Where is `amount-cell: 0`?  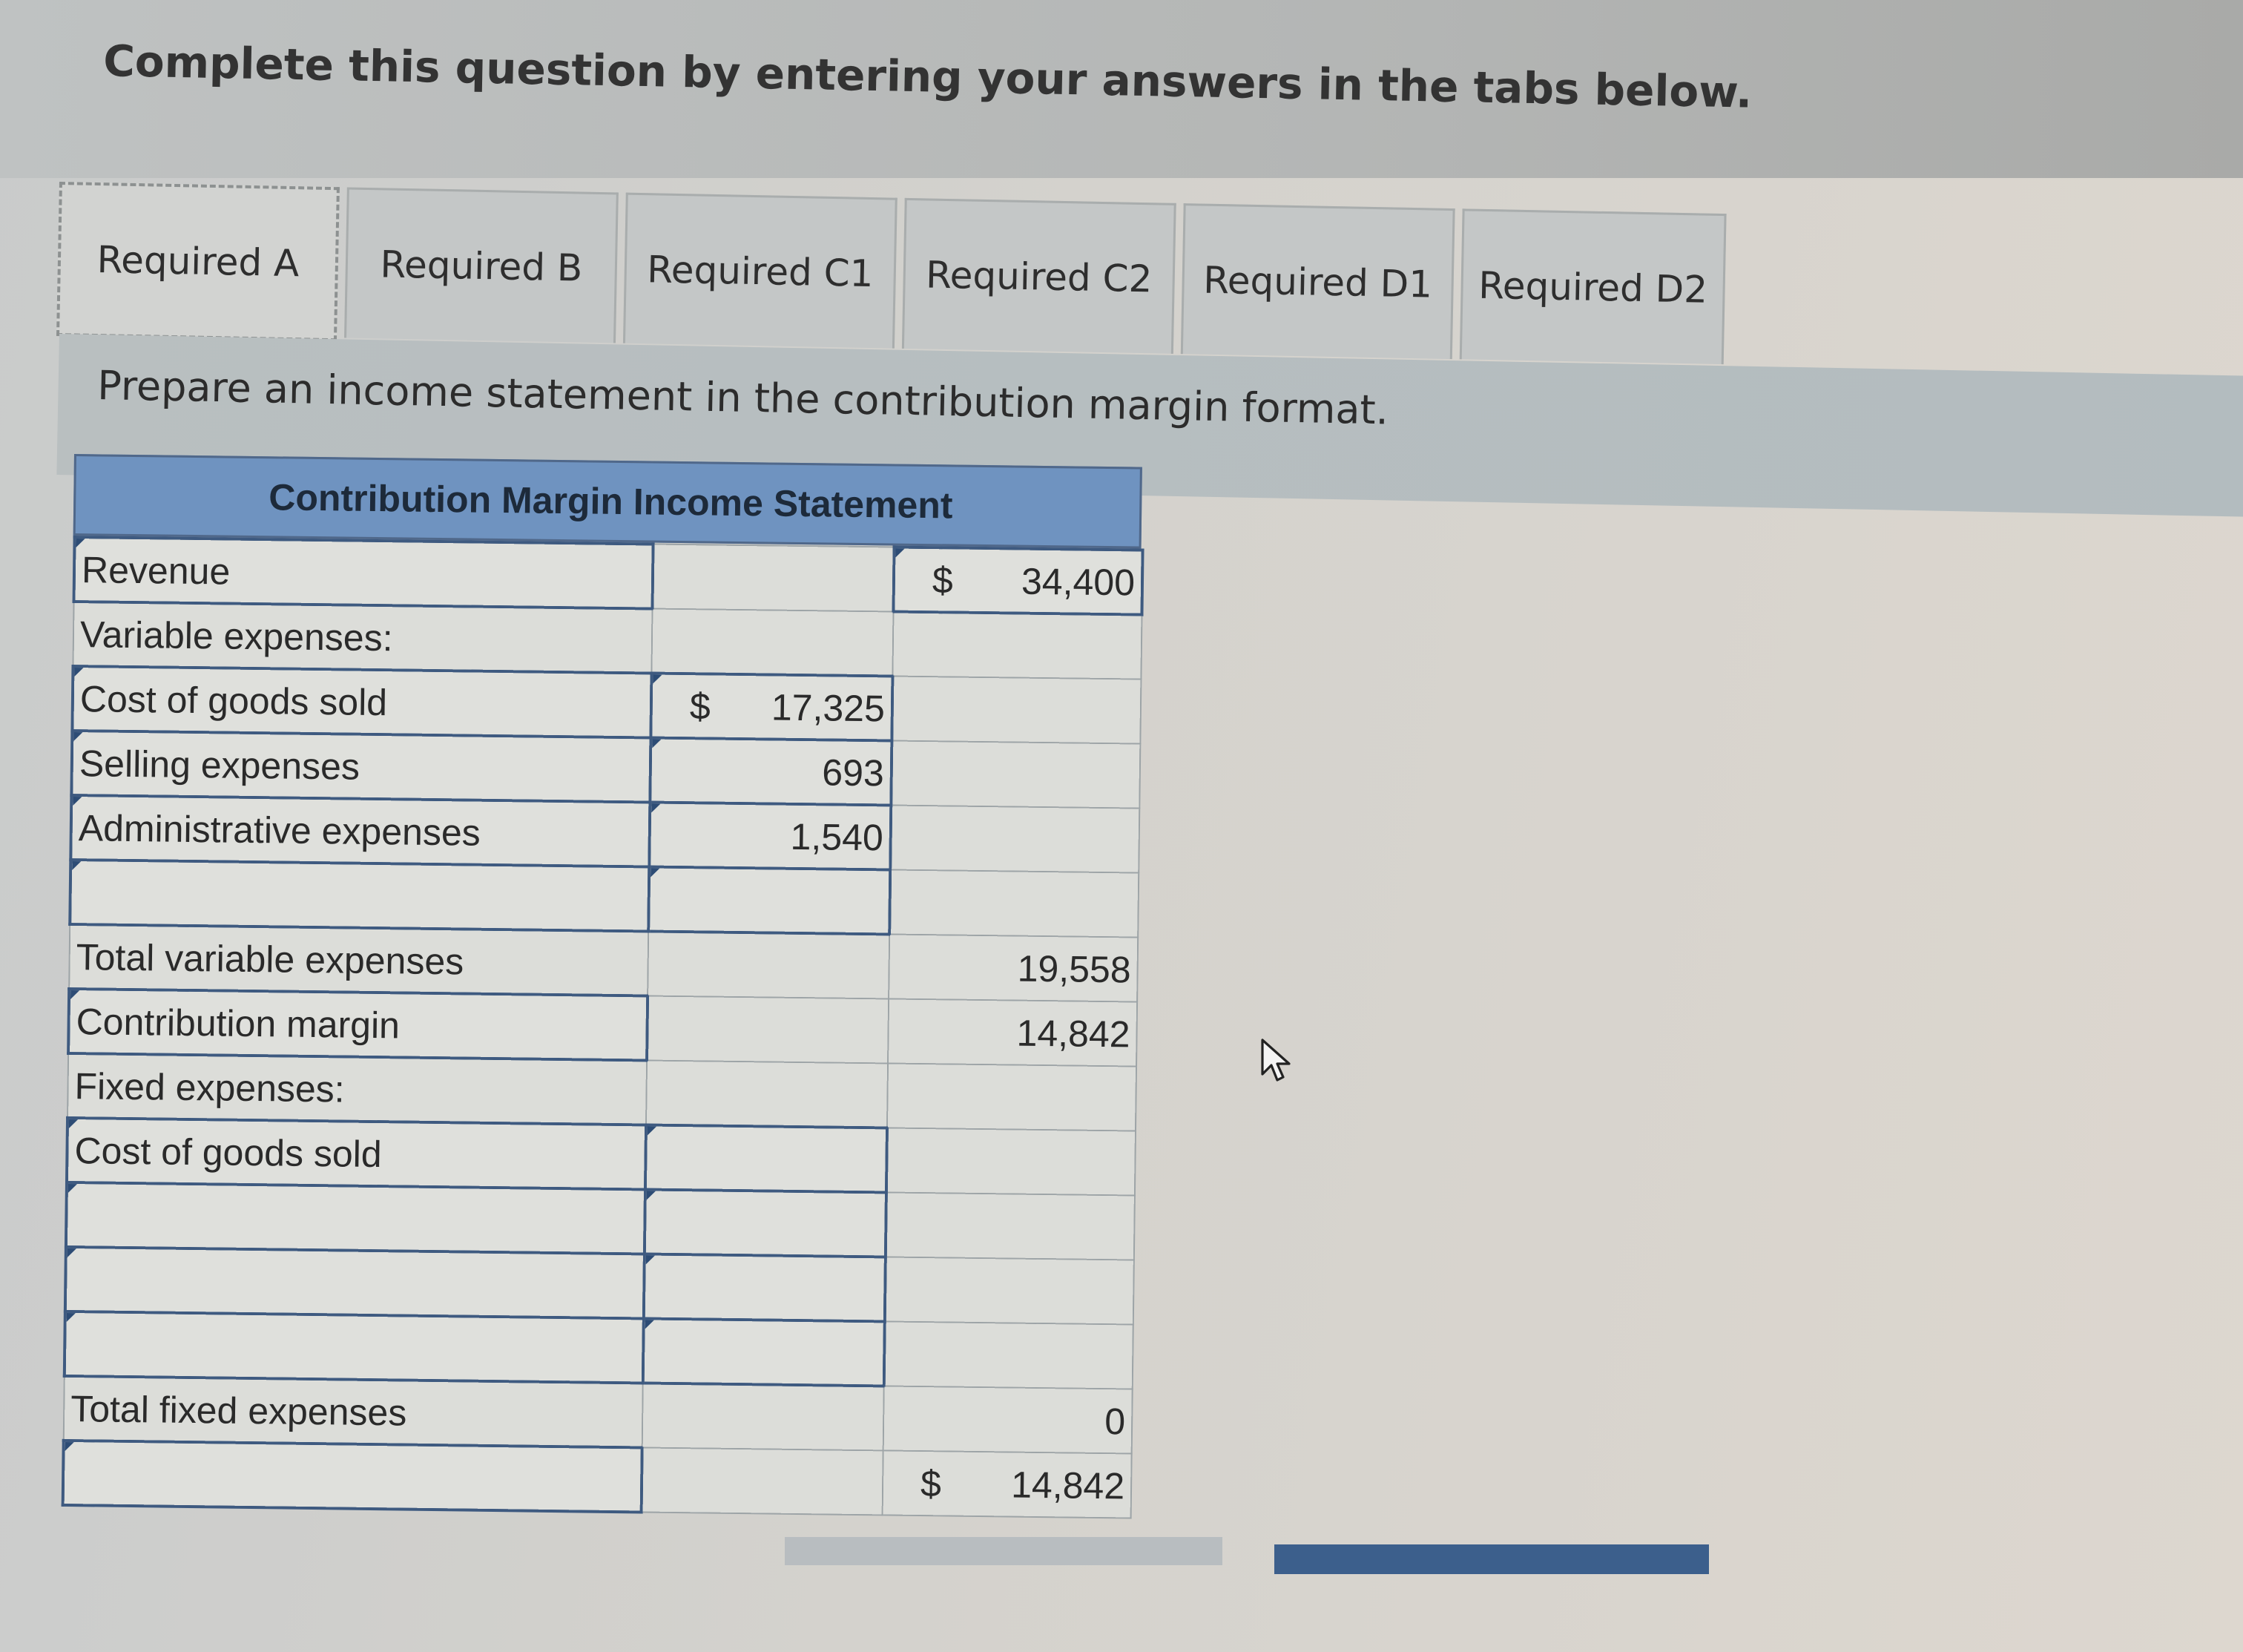
amount-cell: 0 is located at coordinates (1008, 1420).